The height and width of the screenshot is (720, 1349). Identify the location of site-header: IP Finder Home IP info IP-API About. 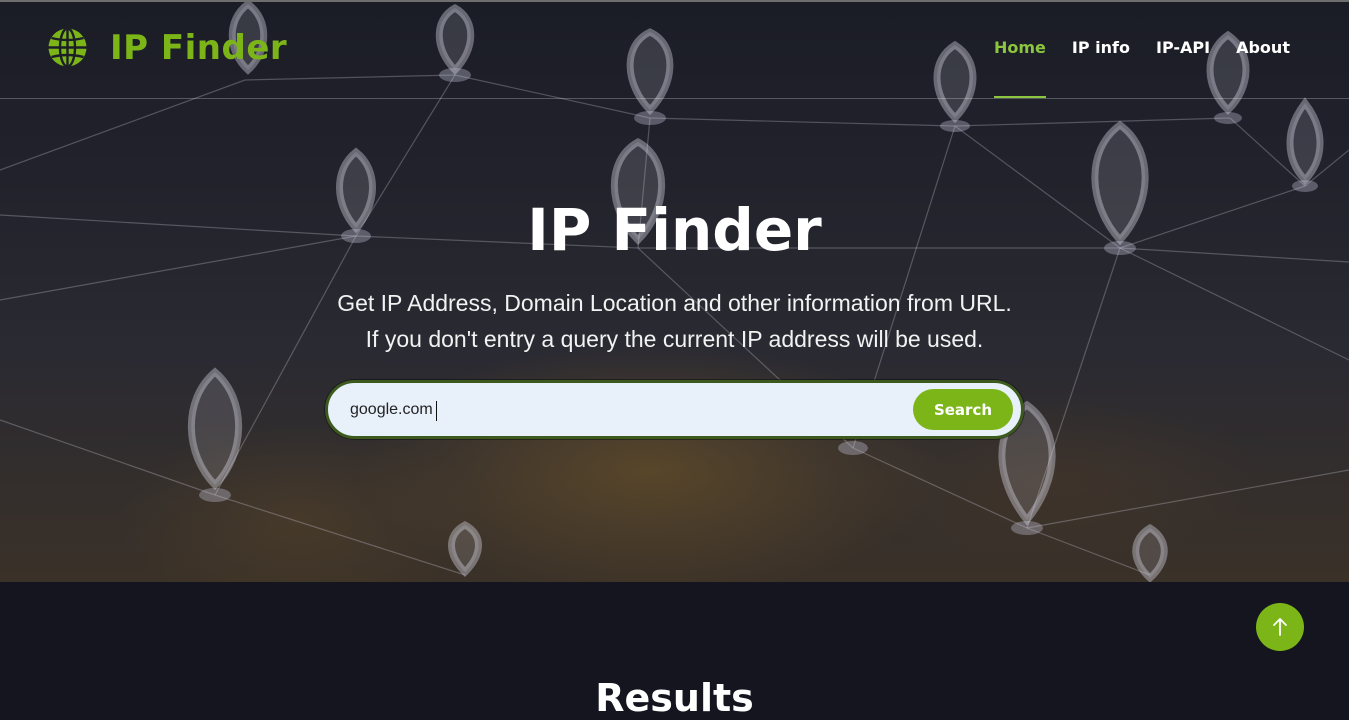
(674, 49).